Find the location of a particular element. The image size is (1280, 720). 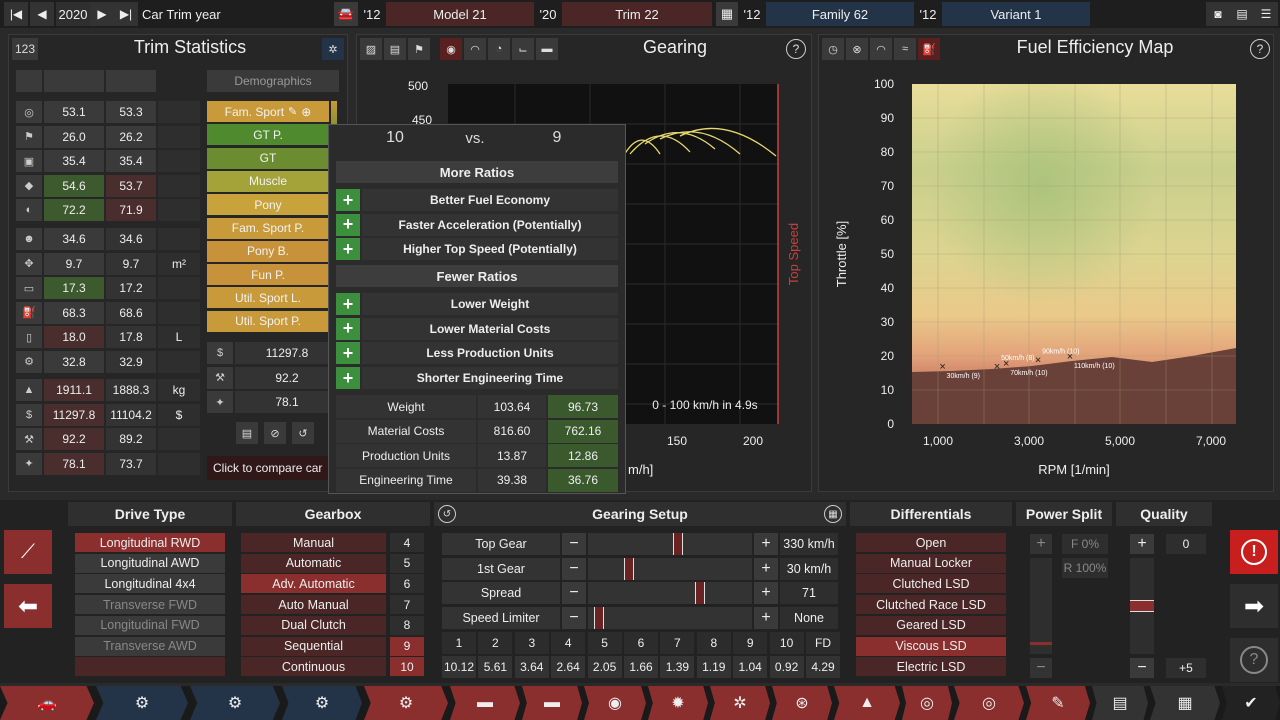

gearbox-option: Adv. Automatic is located at coordinates (313, 584).